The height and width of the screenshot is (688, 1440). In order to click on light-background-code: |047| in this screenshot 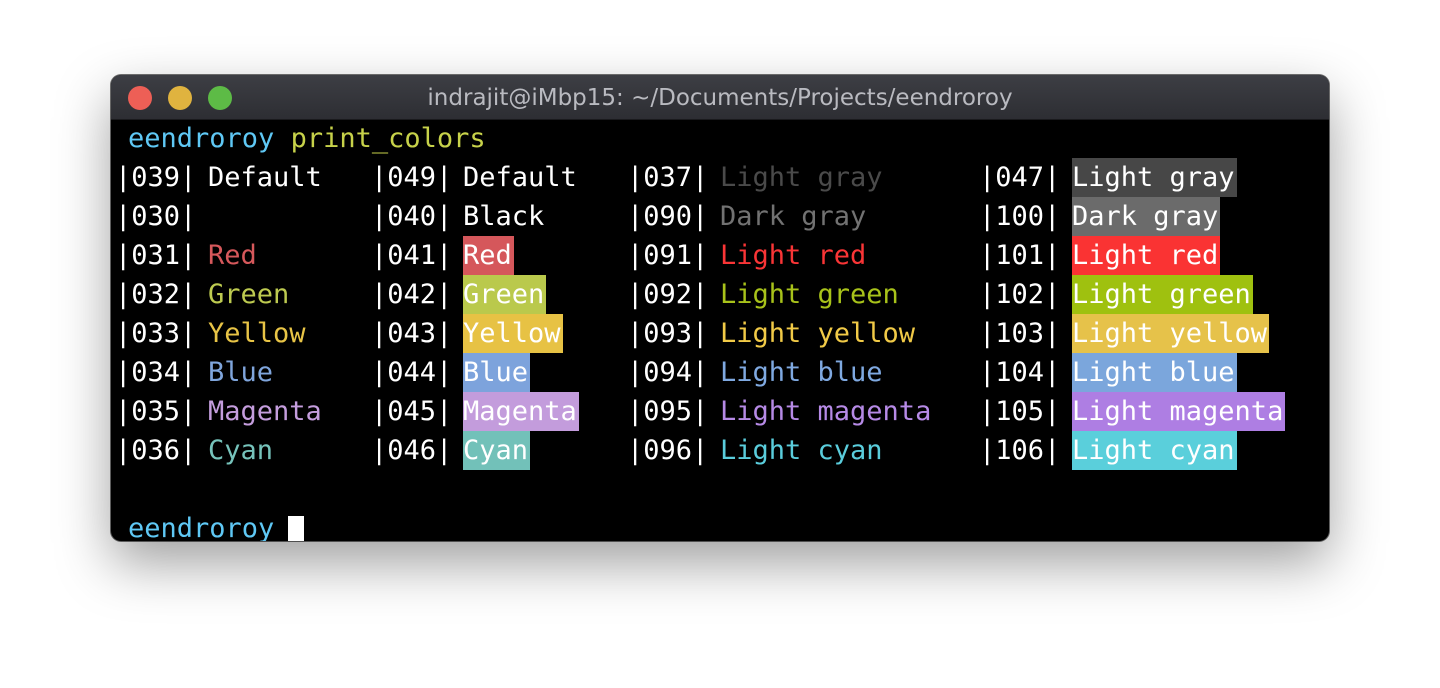, I will do `click(1020, 177)`.